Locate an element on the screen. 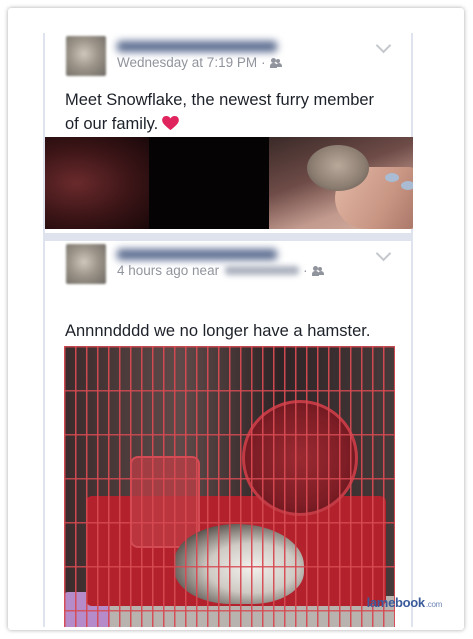 The image size is (473, 639). post-meta: Wednesday at 7:19 PM · is located at coordinates (199, 62).